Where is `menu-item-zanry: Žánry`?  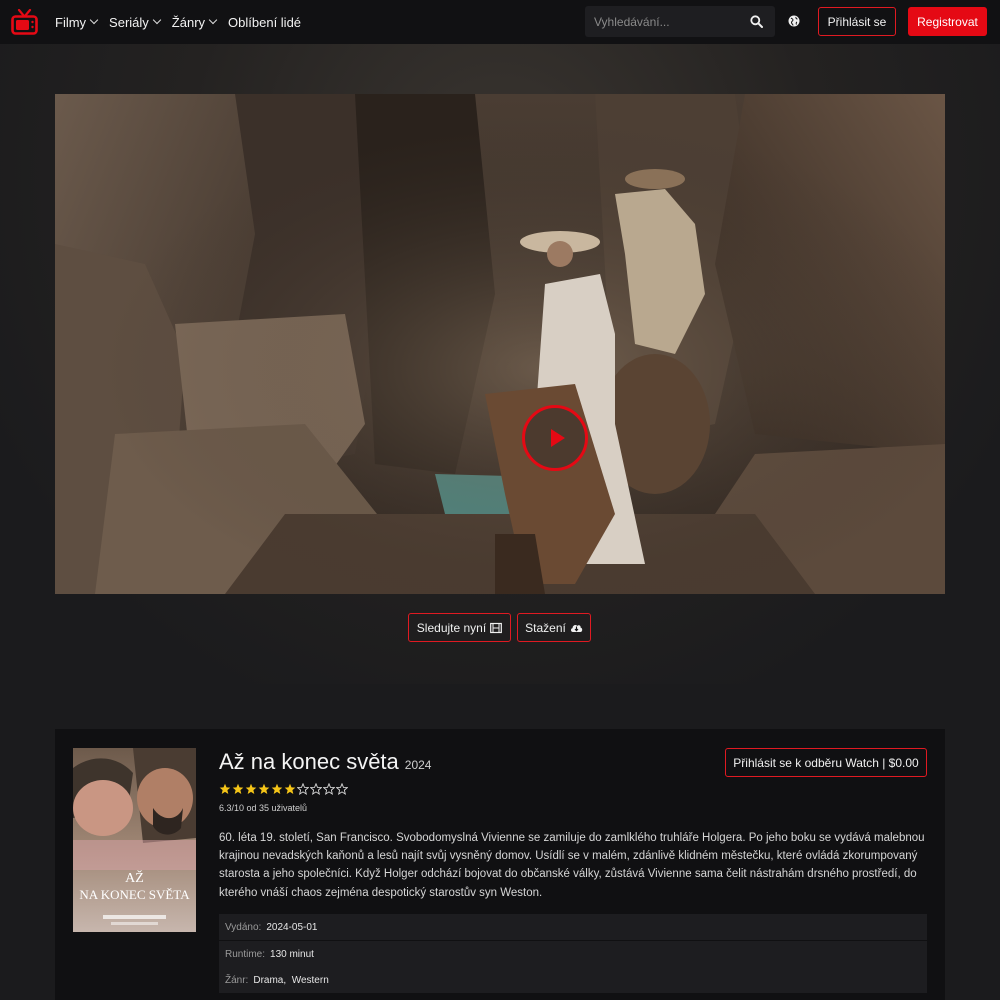 menu-item-zanry: Žánry is located at coordinates (194, 22).